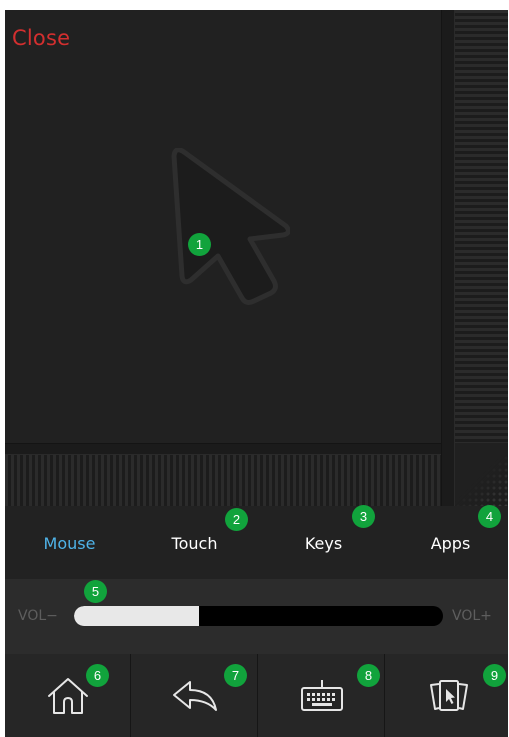  What do you see at coordinates (97, 675) in the screenshot?
I see `marker-6: 6` at bounding box center [97, 675].